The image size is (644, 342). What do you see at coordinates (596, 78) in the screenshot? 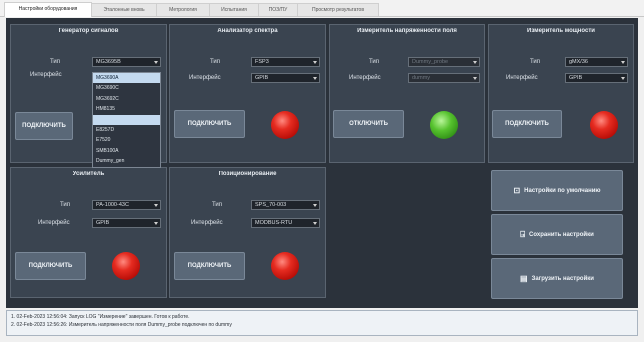
I see `power-meter-interface-select: GPIB` at bounding box center [596, 78].